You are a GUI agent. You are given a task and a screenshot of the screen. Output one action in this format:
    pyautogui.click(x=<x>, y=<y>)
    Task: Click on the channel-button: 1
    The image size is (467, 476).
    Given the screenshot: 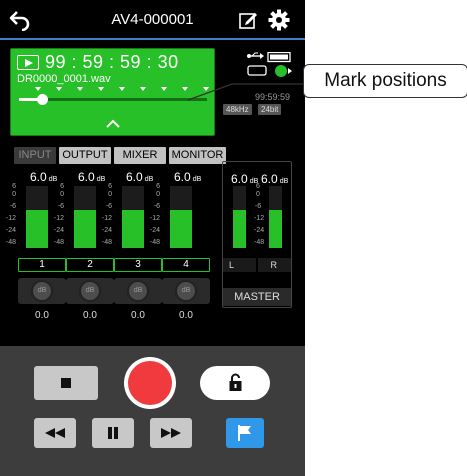 What is the action you would take?
    pyautogui.click(x=42, y=265)
    